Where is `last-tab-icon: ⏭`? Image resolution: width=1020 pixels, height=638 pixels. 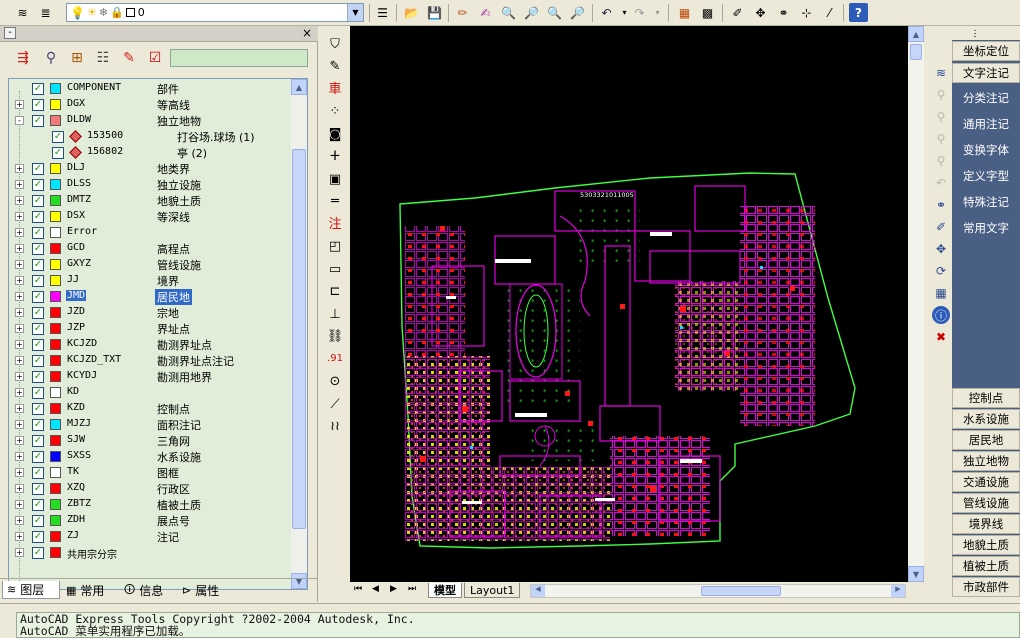
last-tab-icon: ⏭ is located at coordinates (412, 589).